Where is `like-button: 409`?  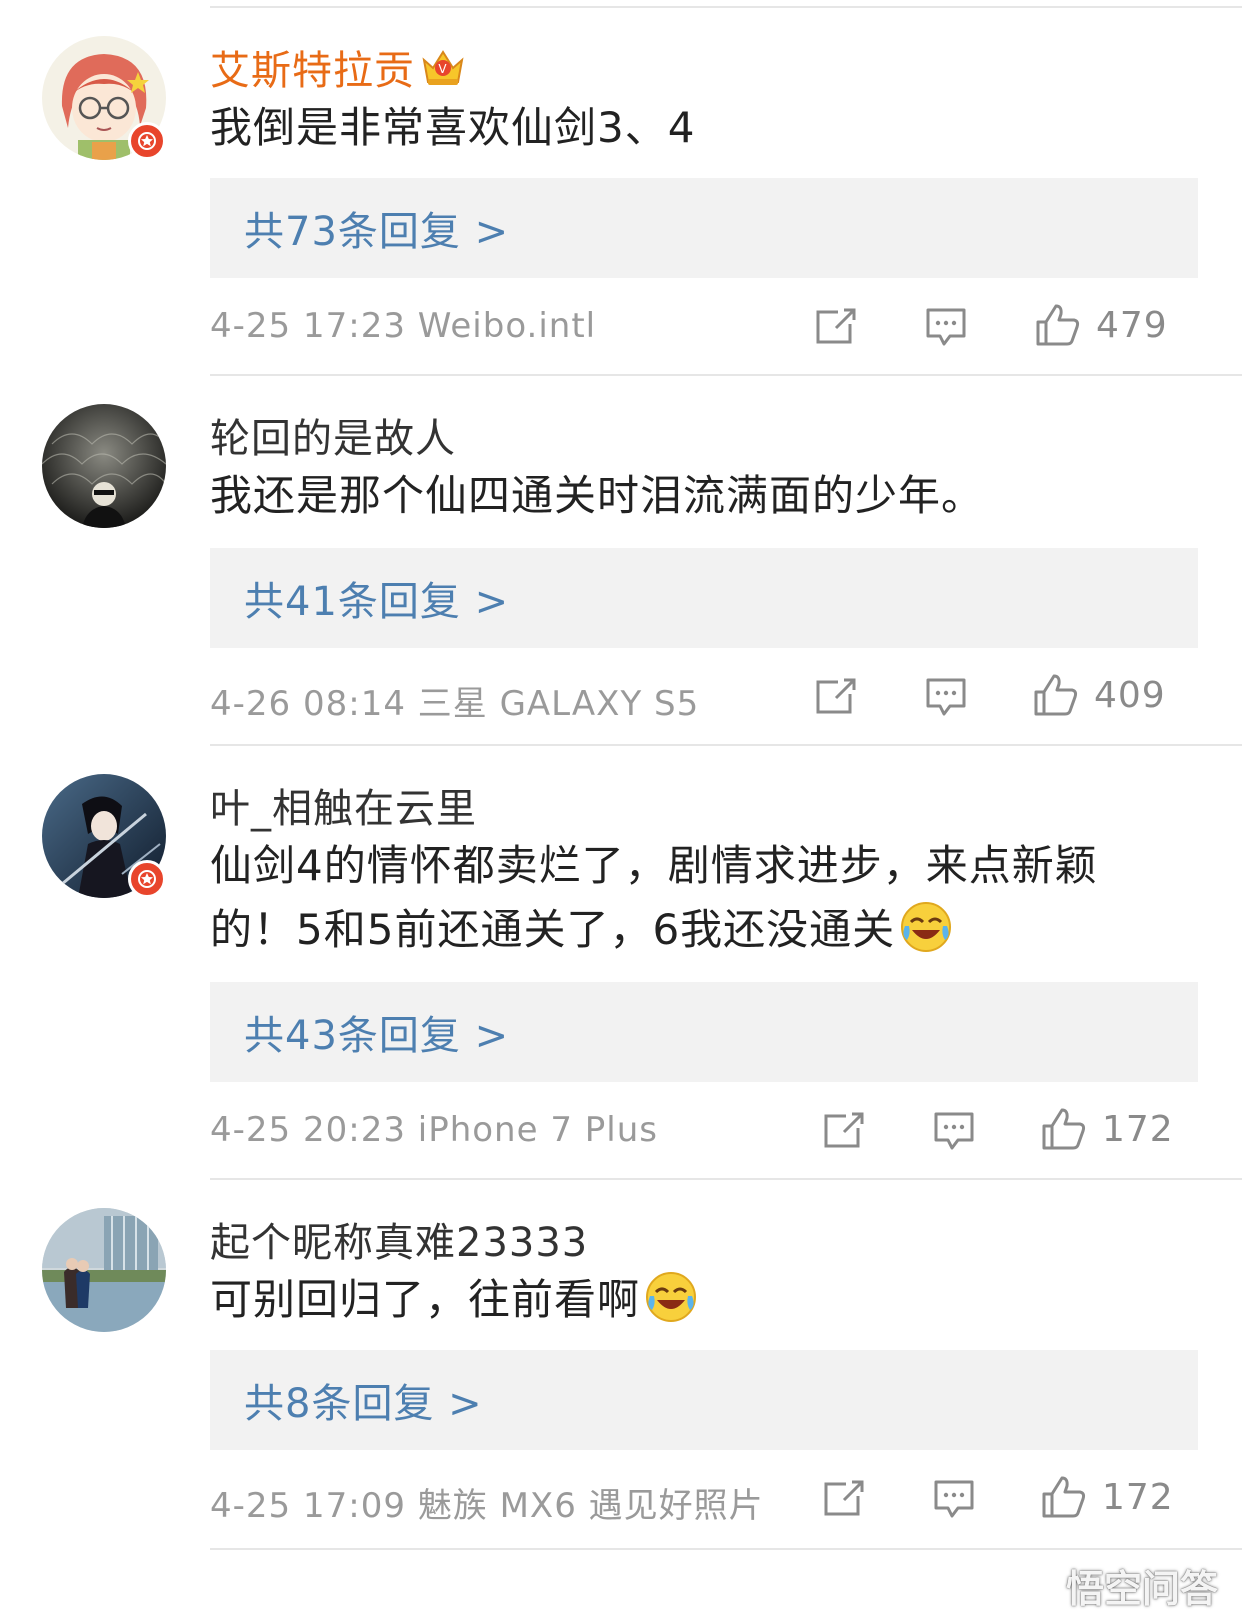
like-button: 409 is located at coordinates (1099, 695).